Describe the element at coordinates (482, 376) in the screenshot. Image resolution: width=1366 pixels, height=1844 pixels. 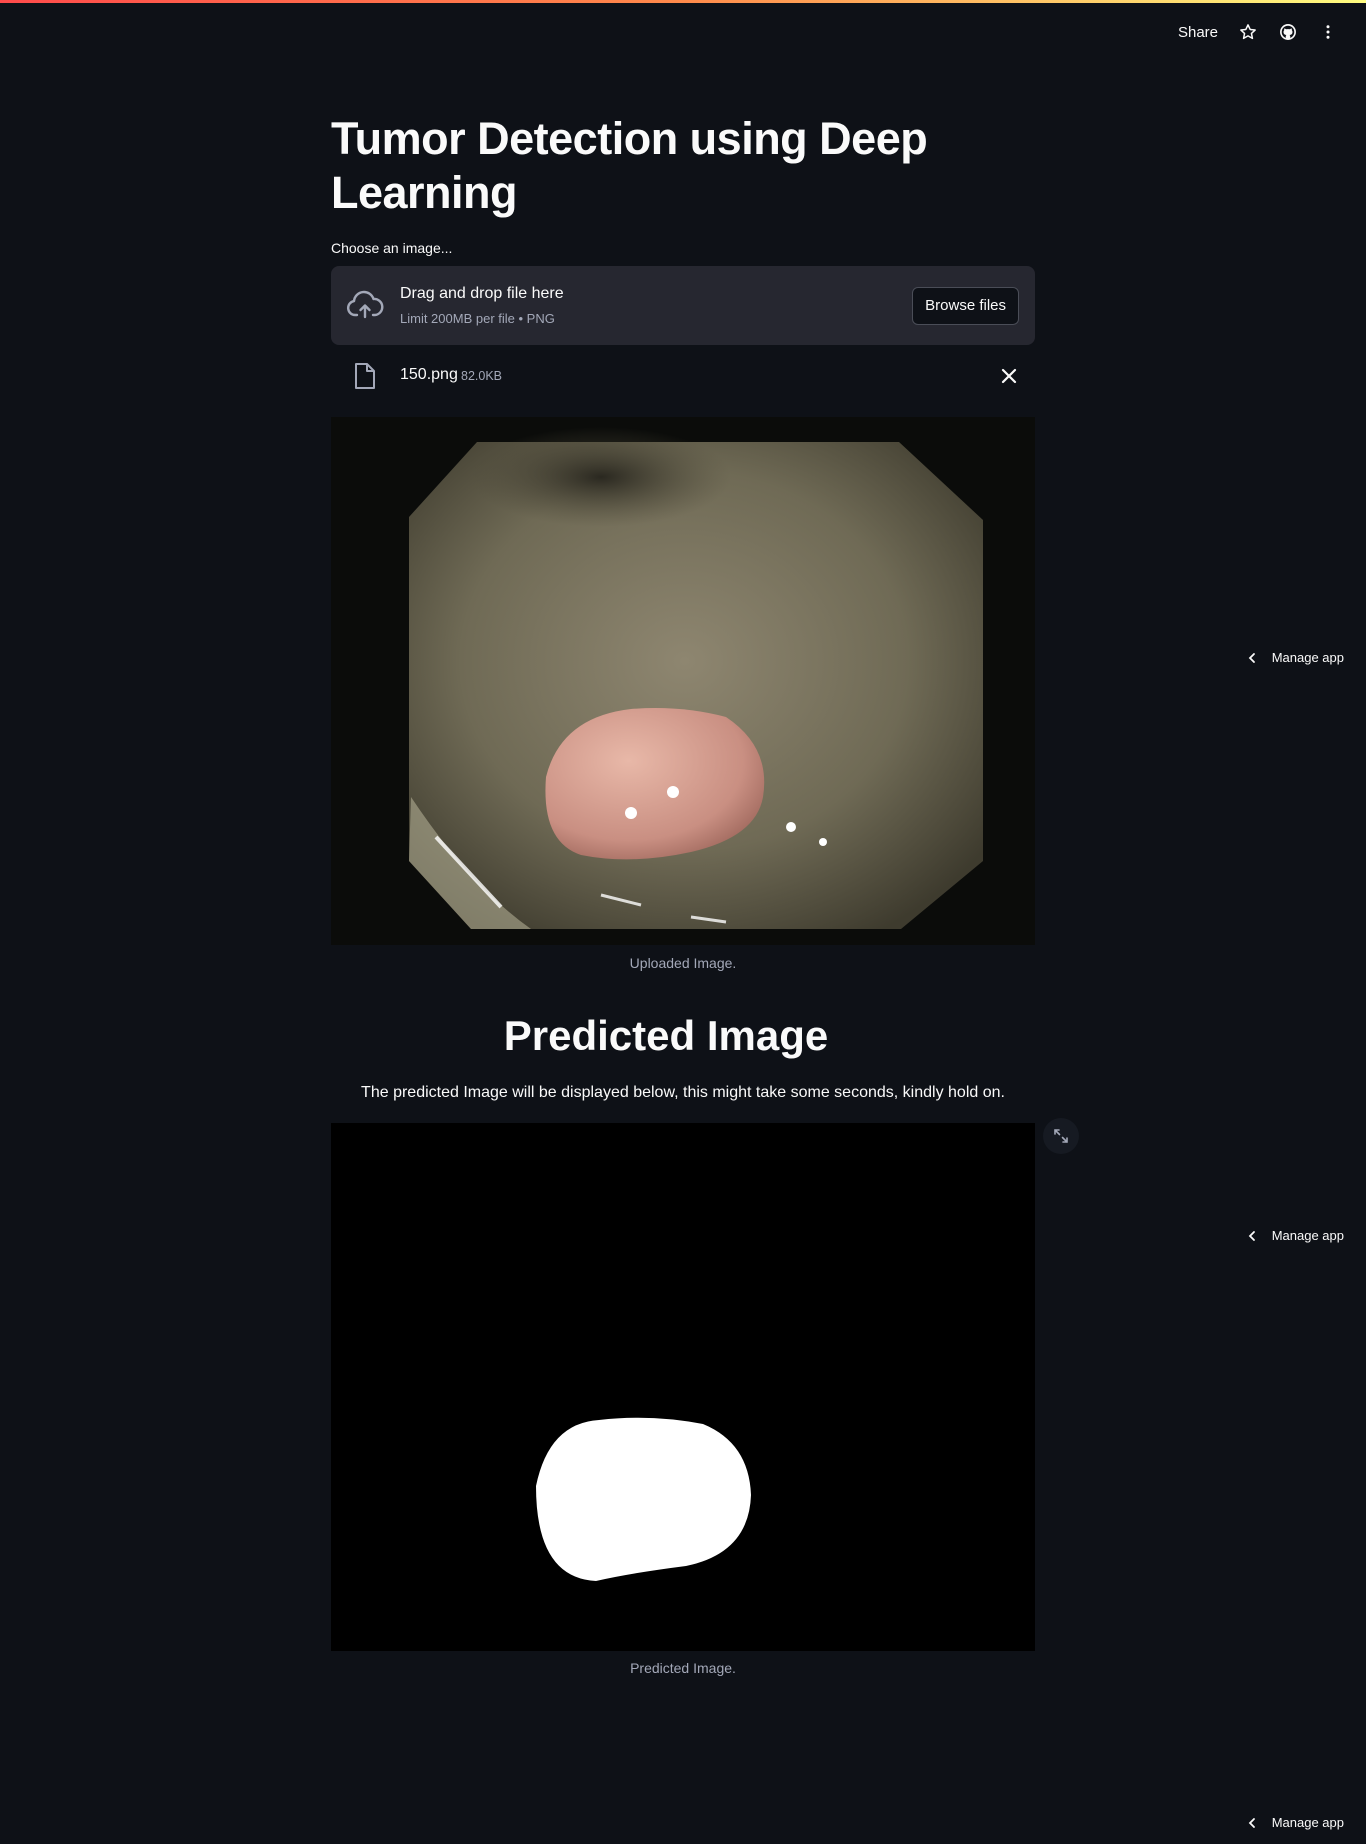
I see `file-size: 82.0KB` at that location.